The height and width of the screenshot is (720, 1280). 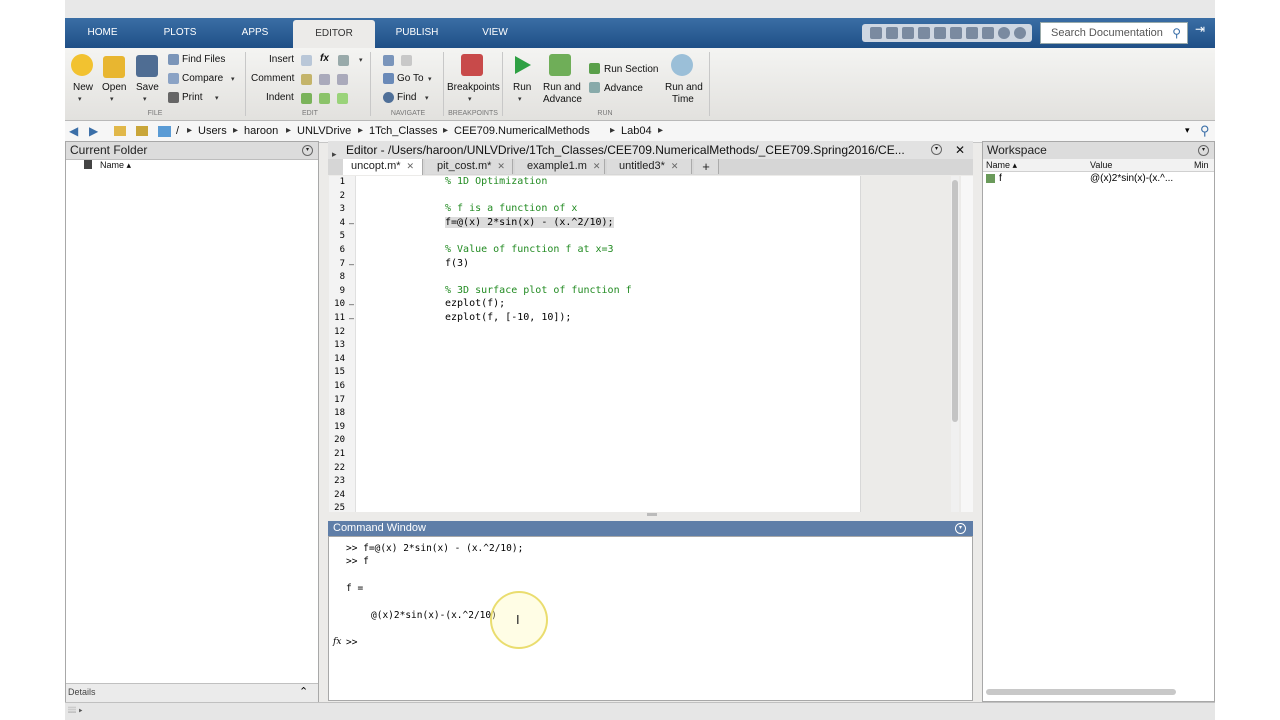 What do you see at coordinates (508, 317) in the screenshot?
I see `code-line: ezplot(f, [-10, 10]);` at bounding box center [508, 317].